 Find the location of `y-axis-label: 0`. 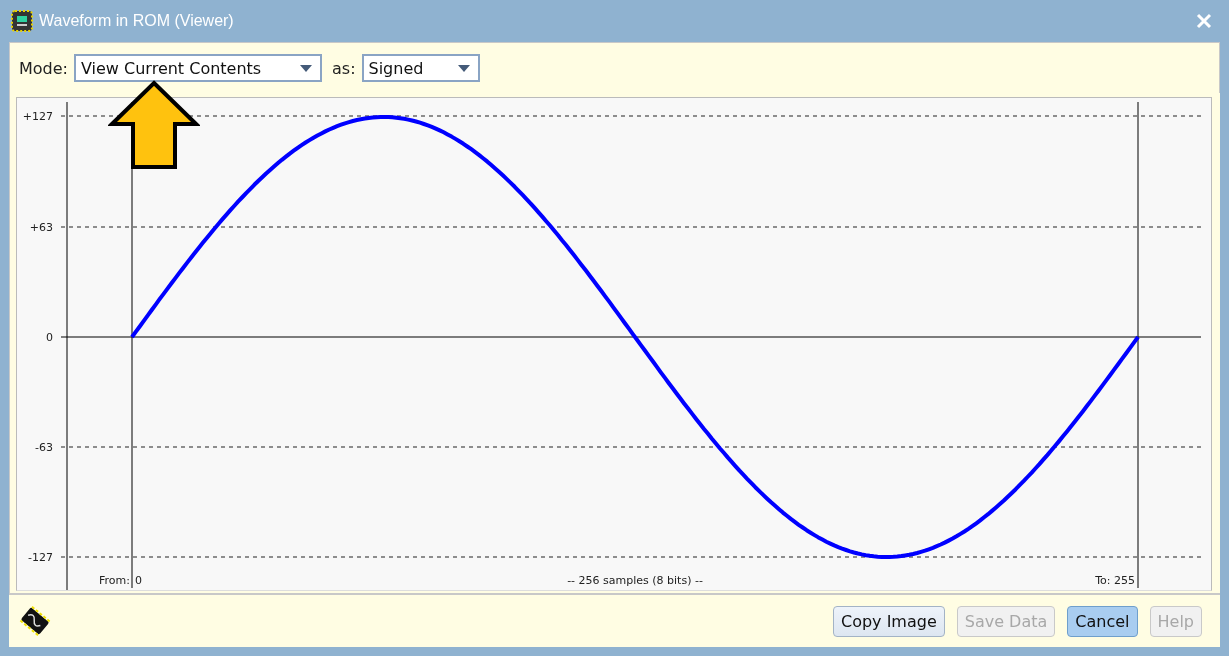

y-axis-label: 0 is located at coordinates (49, 337).